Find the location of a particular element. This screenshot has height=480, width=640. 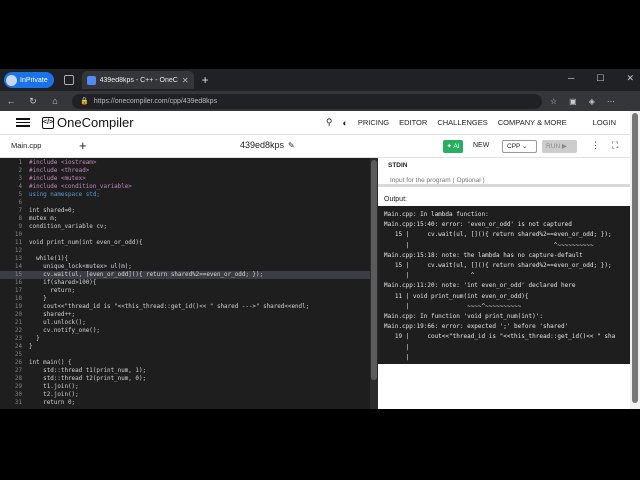

close-tab-icon: ✕ is located at coordinates (185, 80).